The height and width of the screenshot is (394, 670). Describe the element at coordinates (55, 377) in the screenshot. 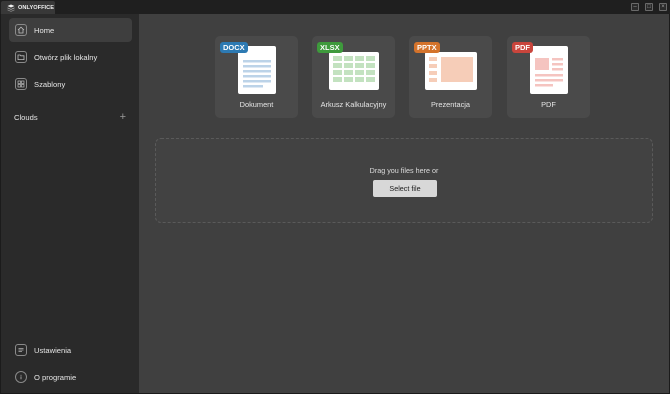

I see `sidebar-item-label: O programie` at that location.